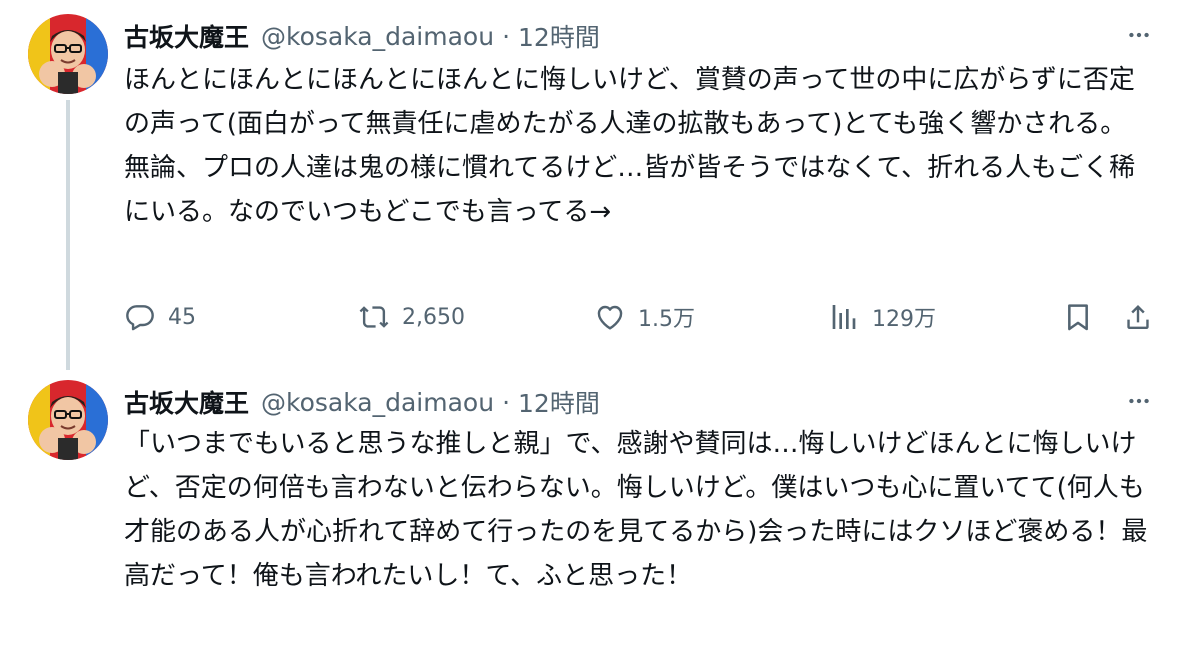  Describe the element at coordinates (433, 317) in the screenshot. I see `retweet-count: 2,650` at that location.